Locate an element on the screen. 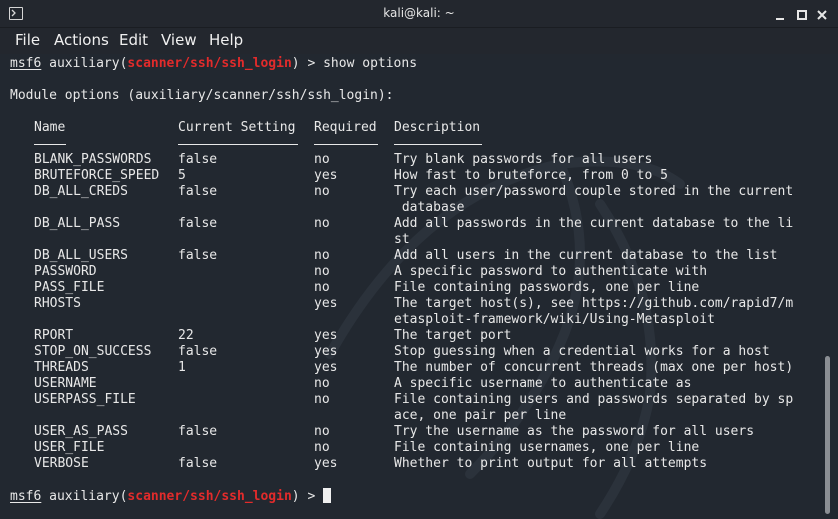  option-name: DB_ALL_USERS is located at coordinates (81, 255).